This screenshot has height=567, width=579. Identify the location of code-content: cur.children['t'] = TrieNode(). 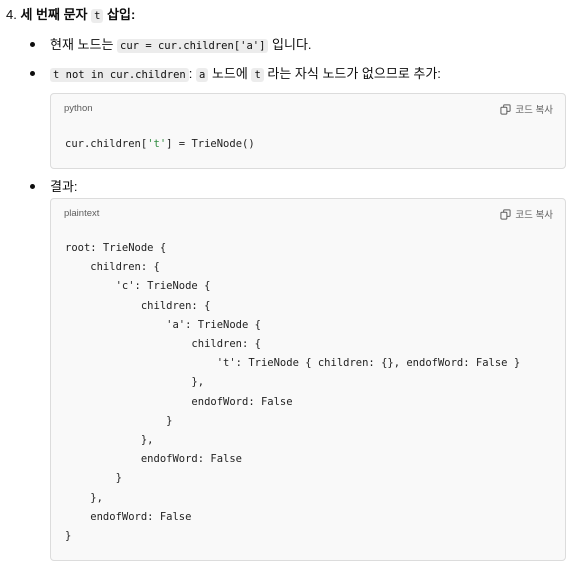
(160, 144).